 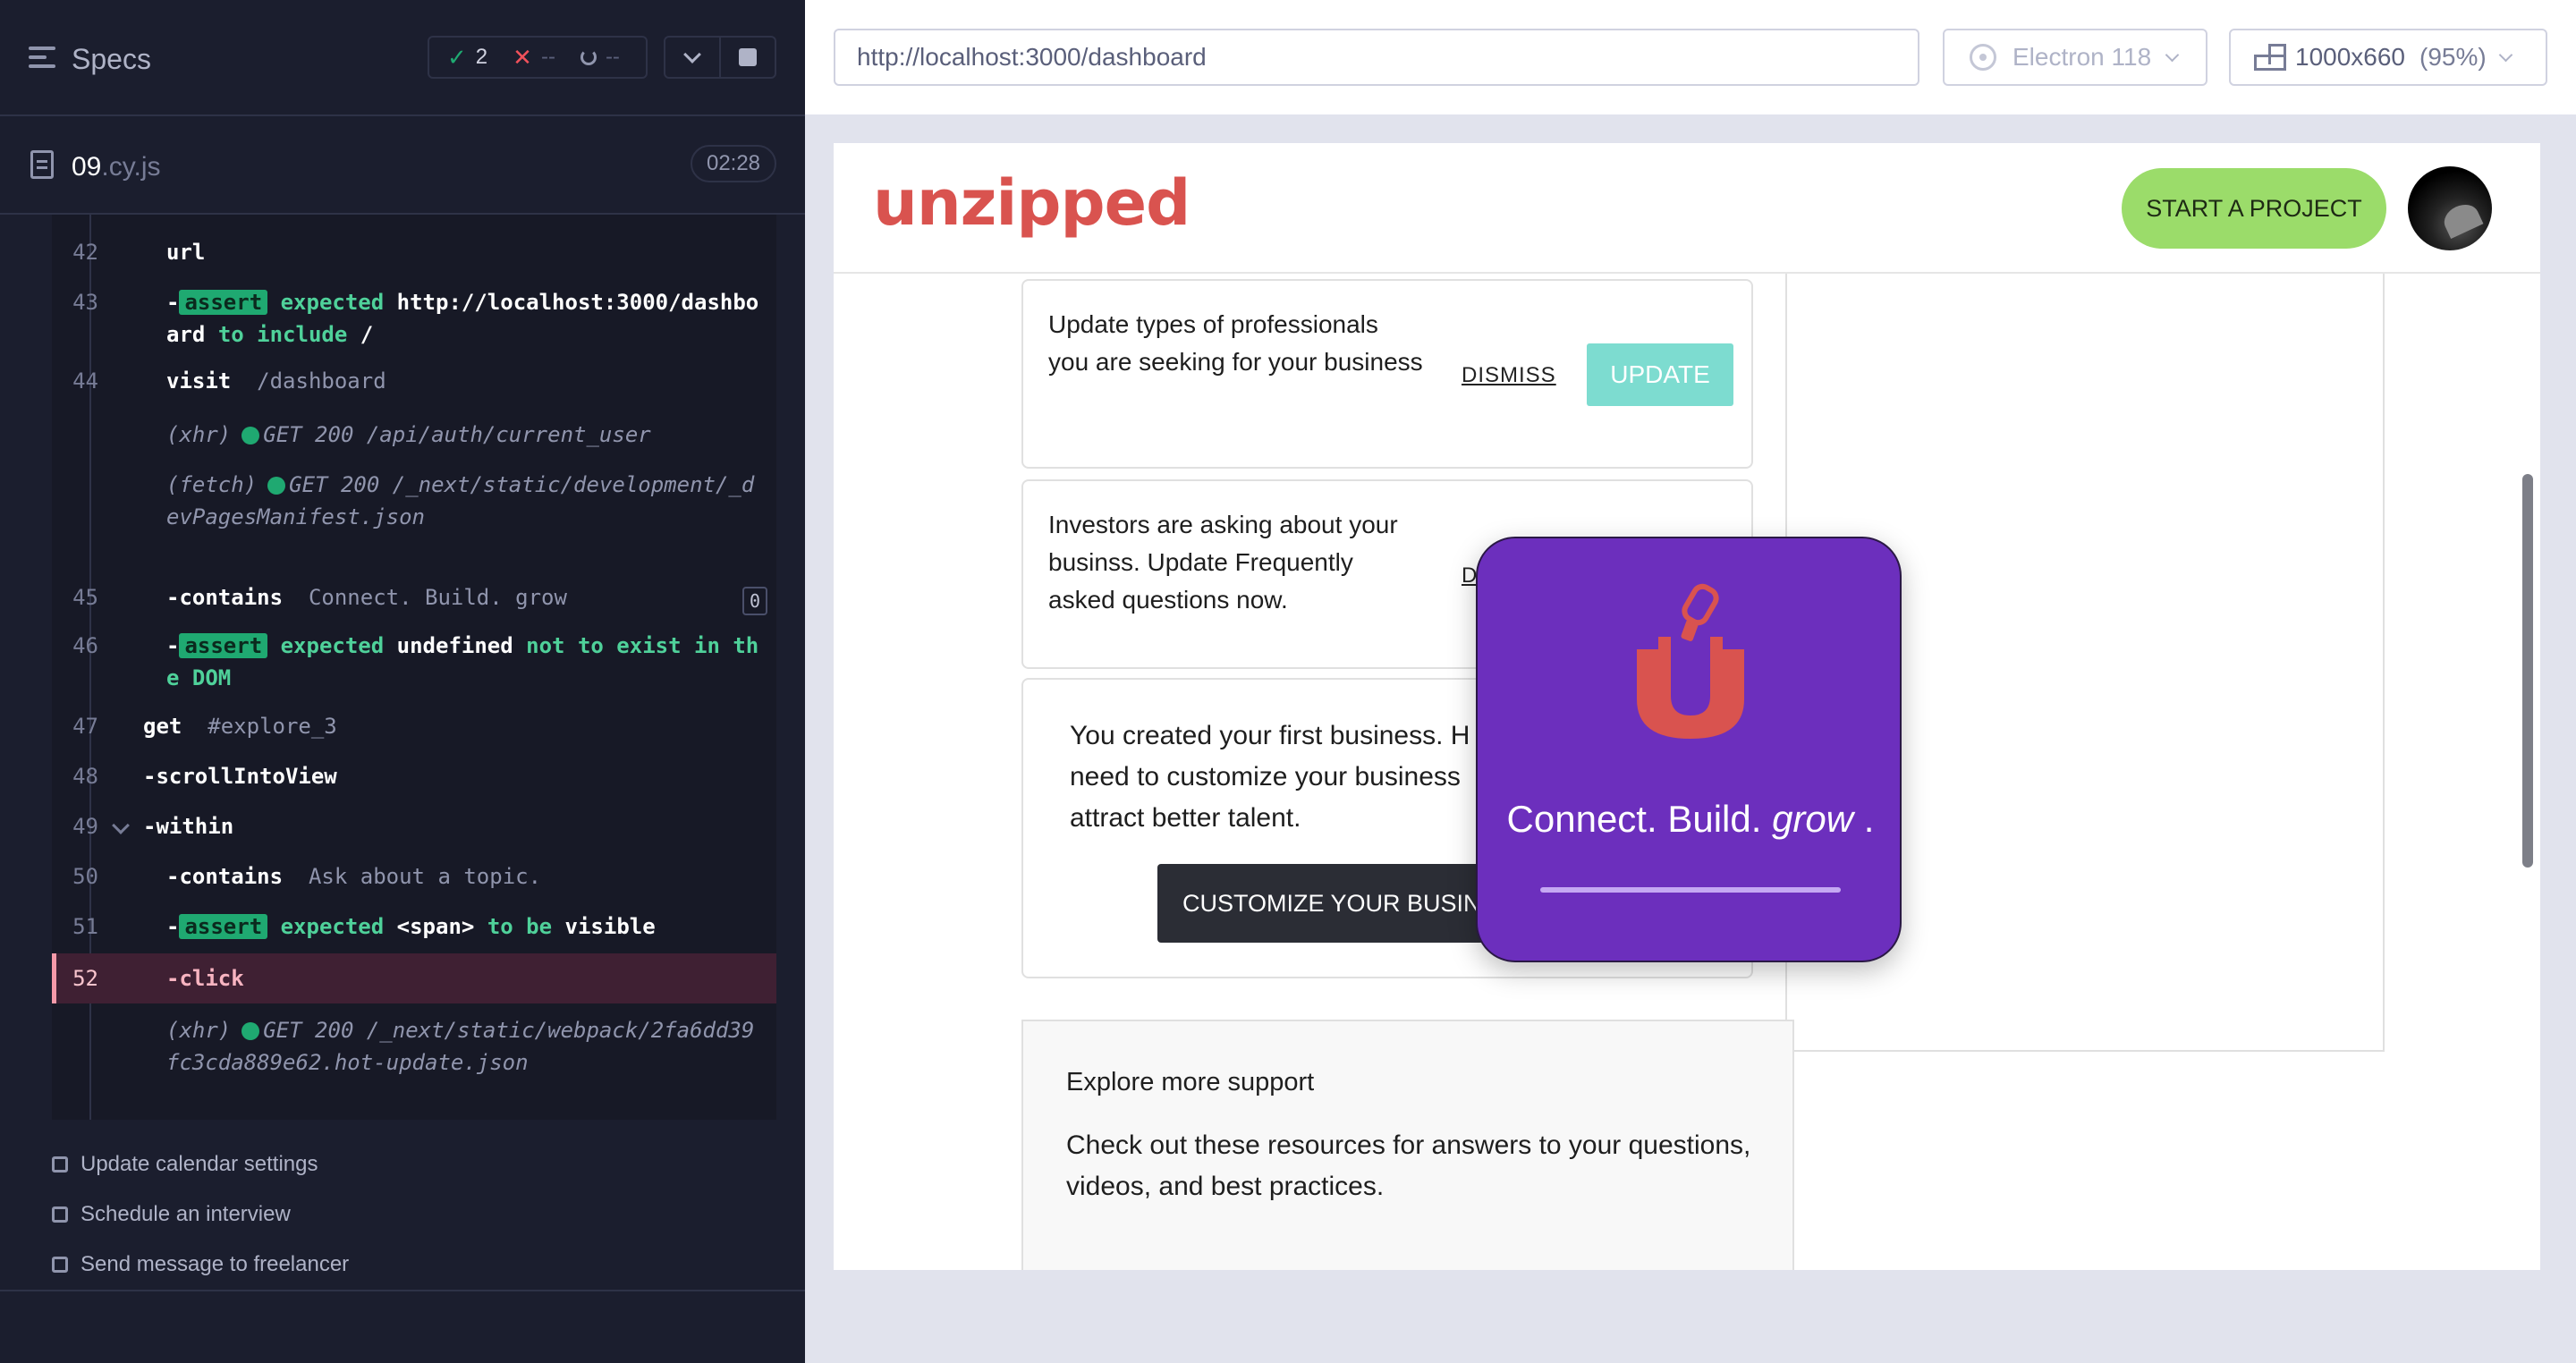 What do you see at coordinates (131, 167) in the screenshot?
I see `spec-file-ext: .cy.js` at bounding box center [131, 167].